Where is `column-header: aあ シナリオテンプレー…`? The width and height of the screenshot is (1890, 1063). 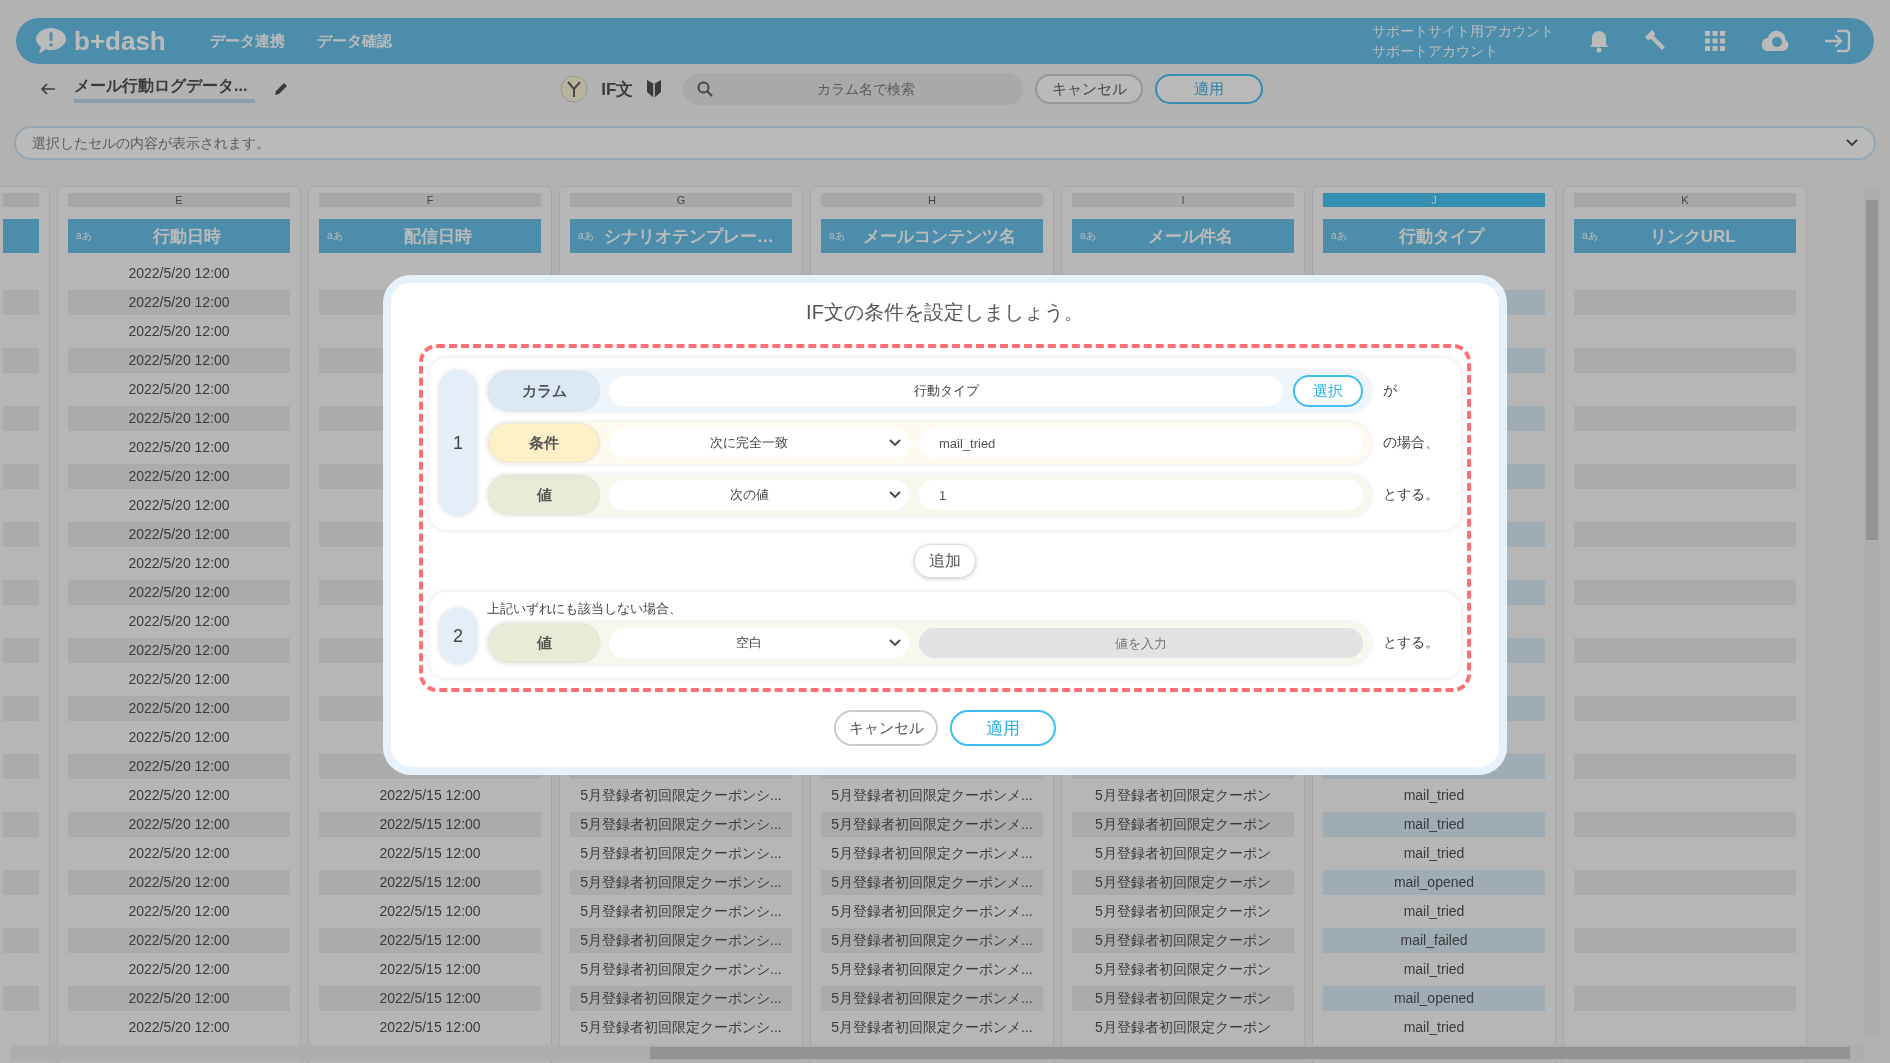 column-header: aあ シナリオテンプレー… is located at coordinates (681, 236).